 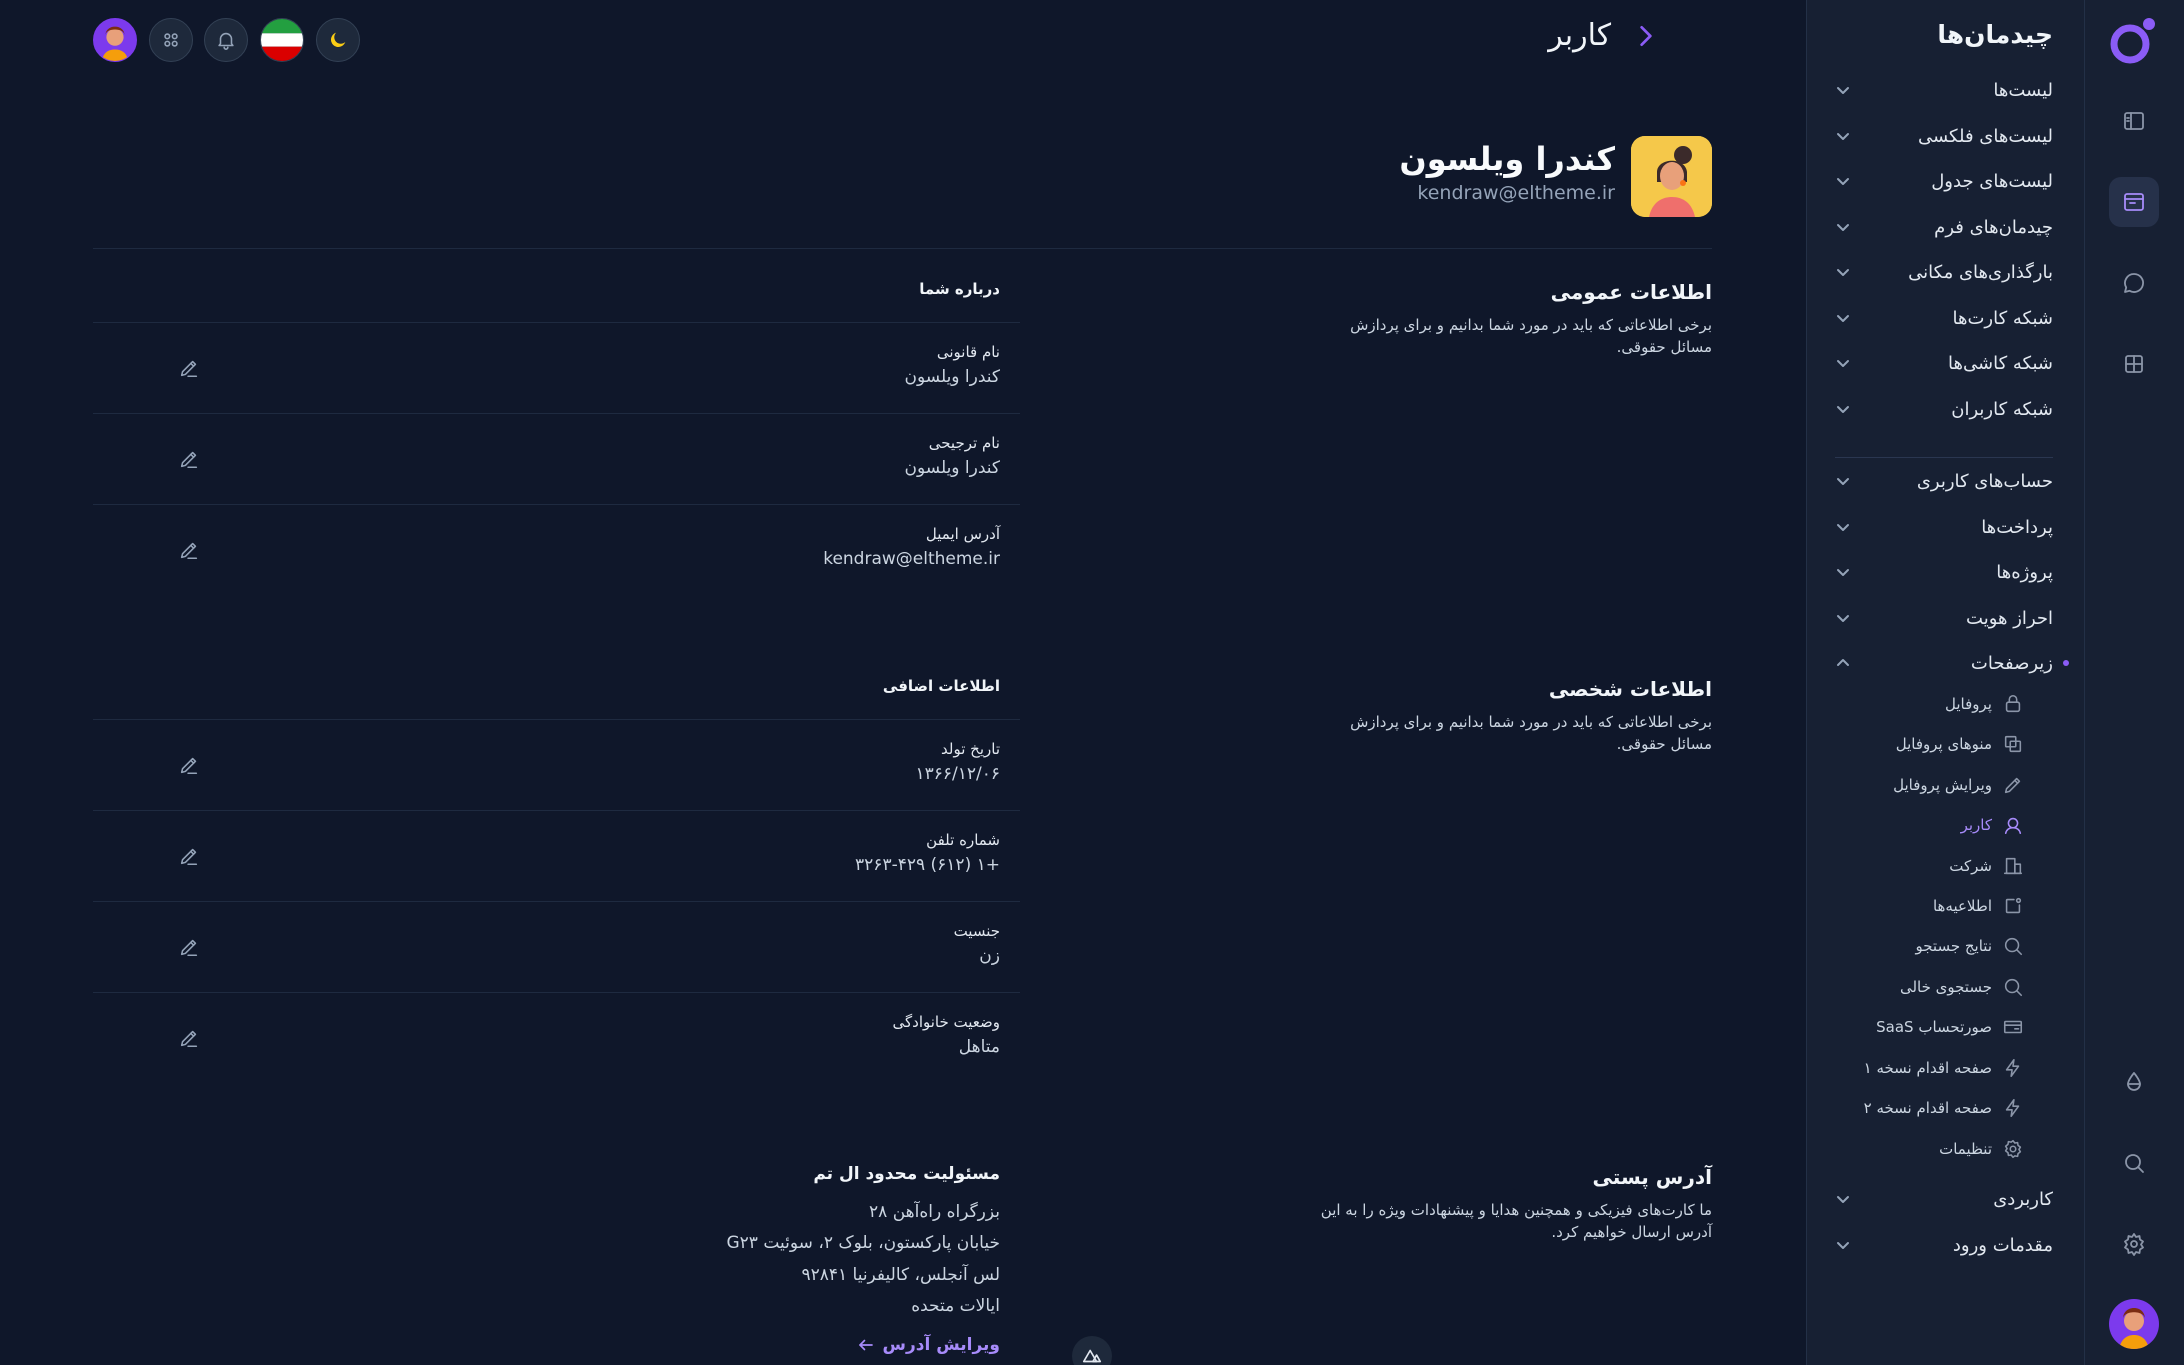 I want to click on field-label-preferred-name: نام ترجیحی, so click(x=964, y=443).